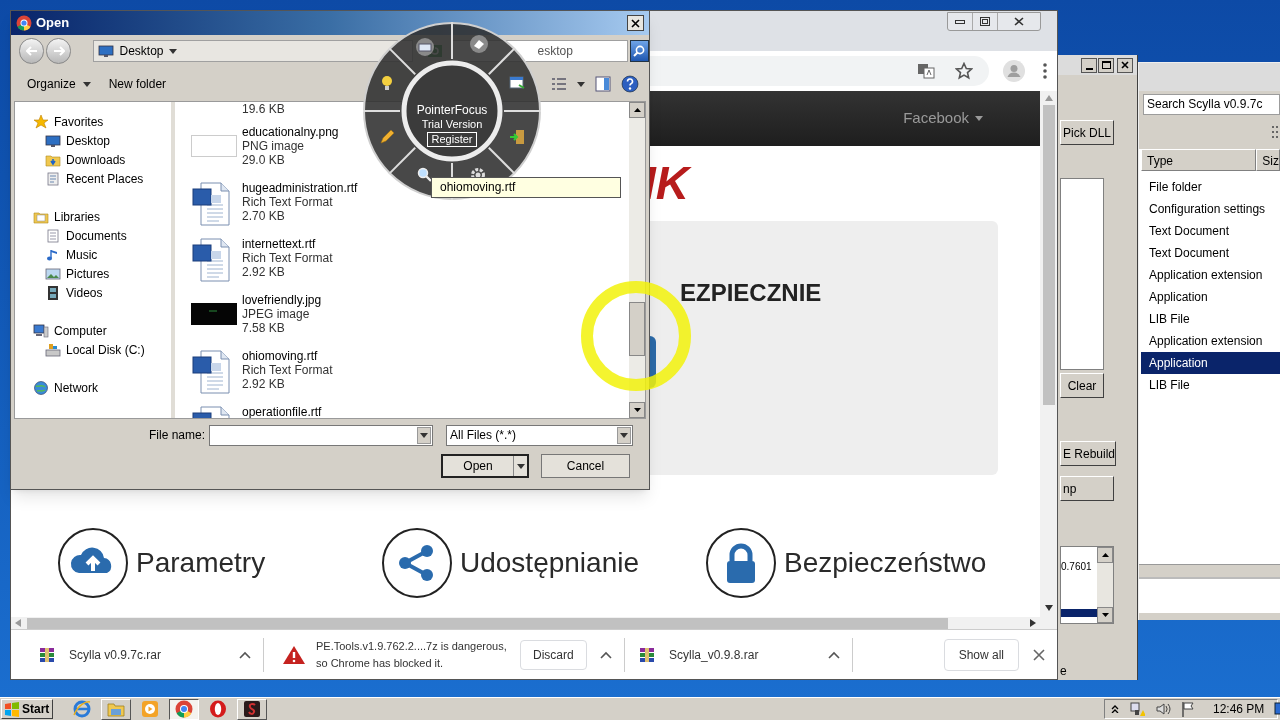  Describe the element at coordinates (964, 71) in the screenshot. I see `bookmark-star-icon` at that location.